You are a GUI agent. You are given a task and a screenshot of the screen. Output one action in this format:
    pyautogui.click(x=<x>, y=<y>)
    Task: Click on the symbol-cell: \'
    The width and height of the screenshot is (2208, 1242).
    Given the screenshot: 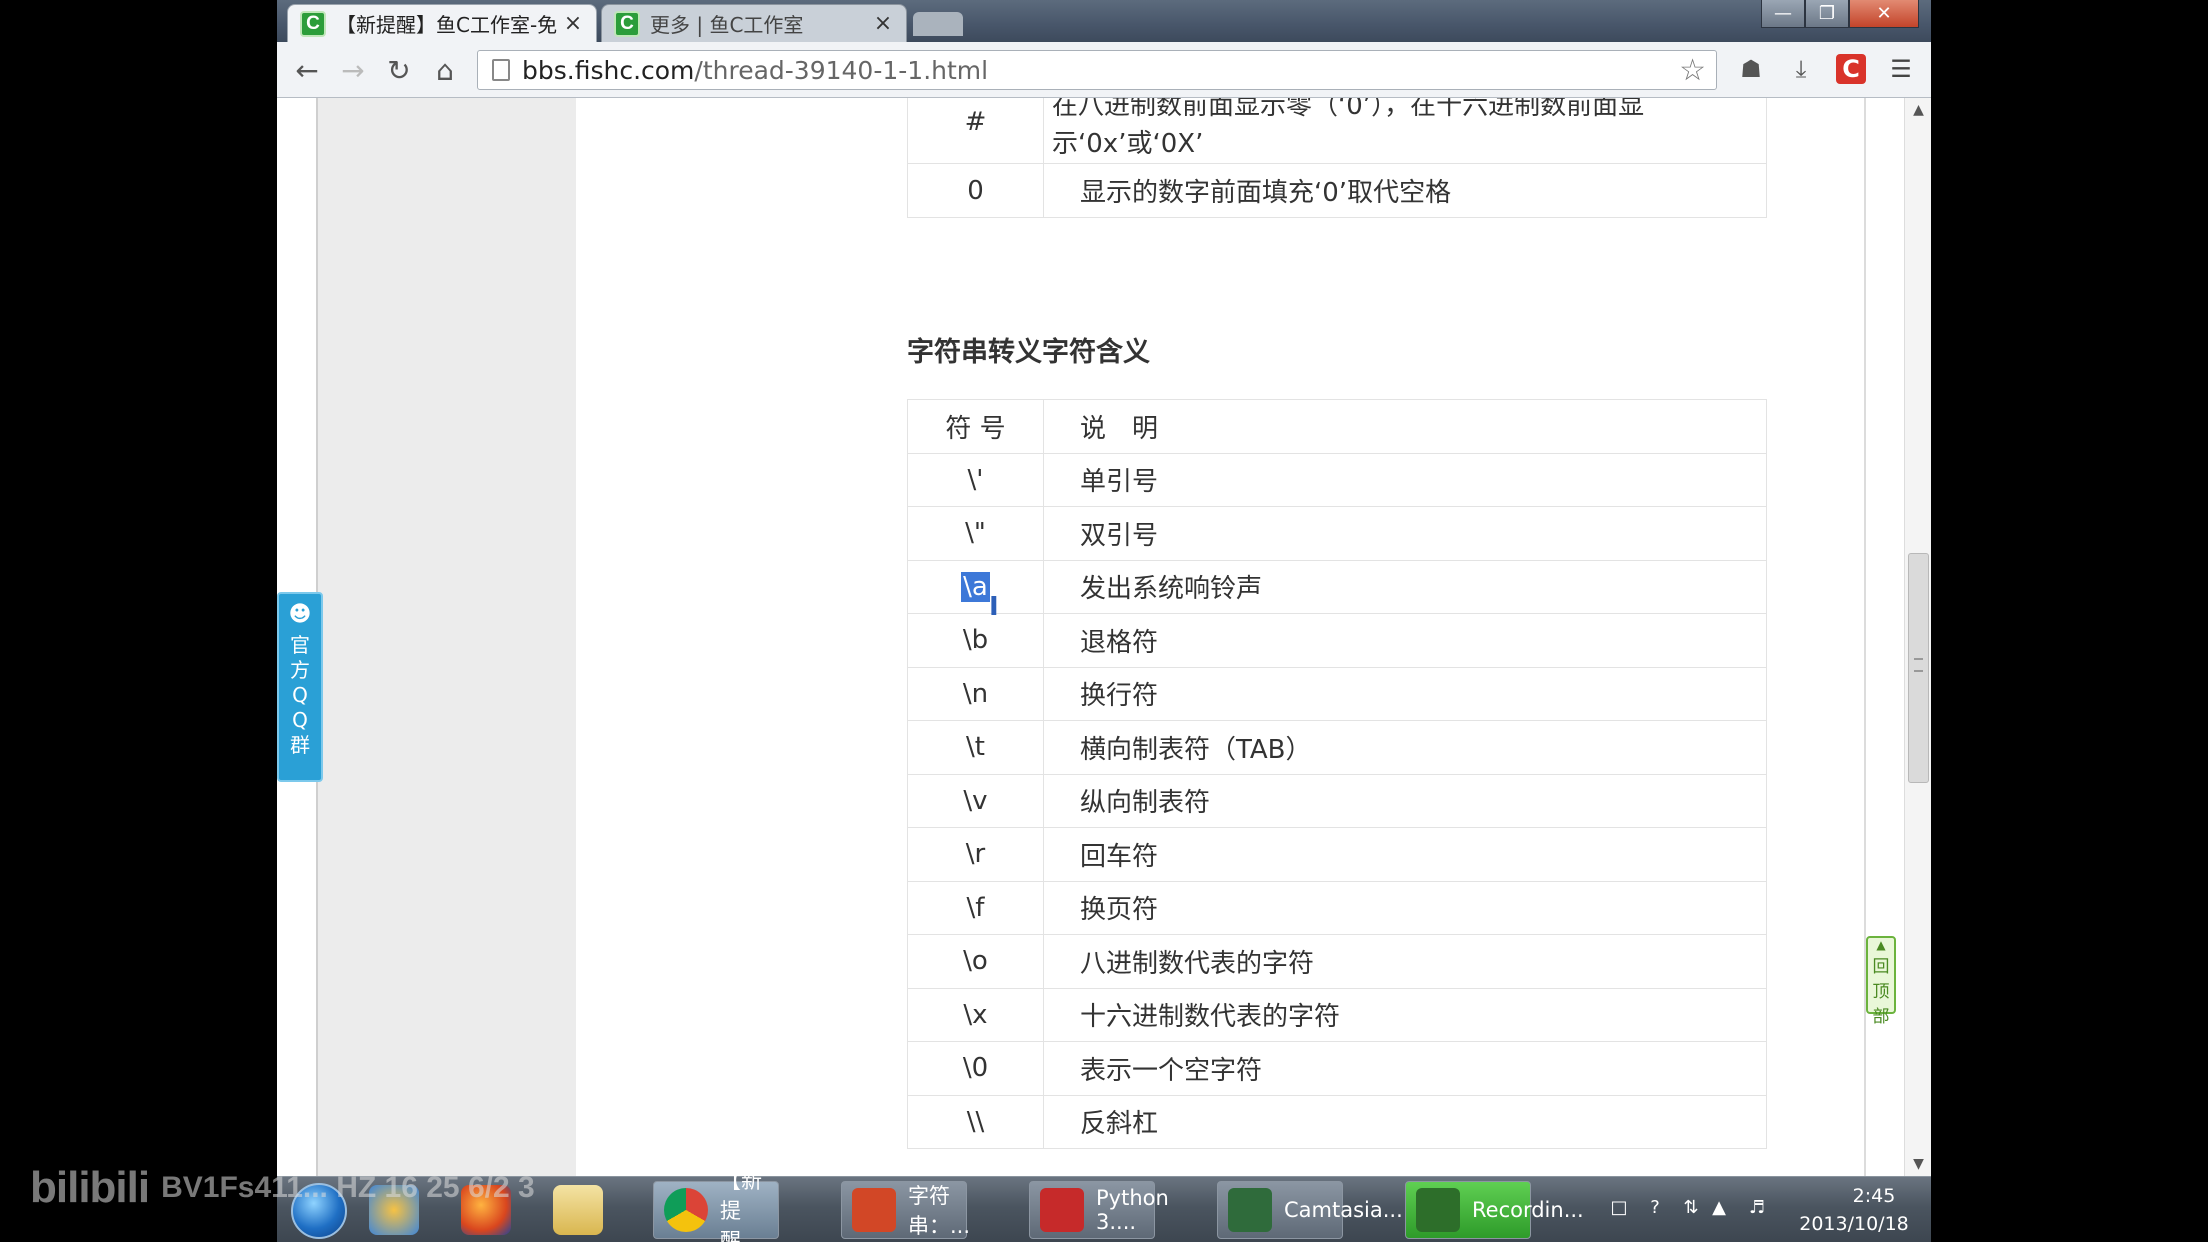 What is the action you would take?
    pyautogui.click(x=975, y=479)
    